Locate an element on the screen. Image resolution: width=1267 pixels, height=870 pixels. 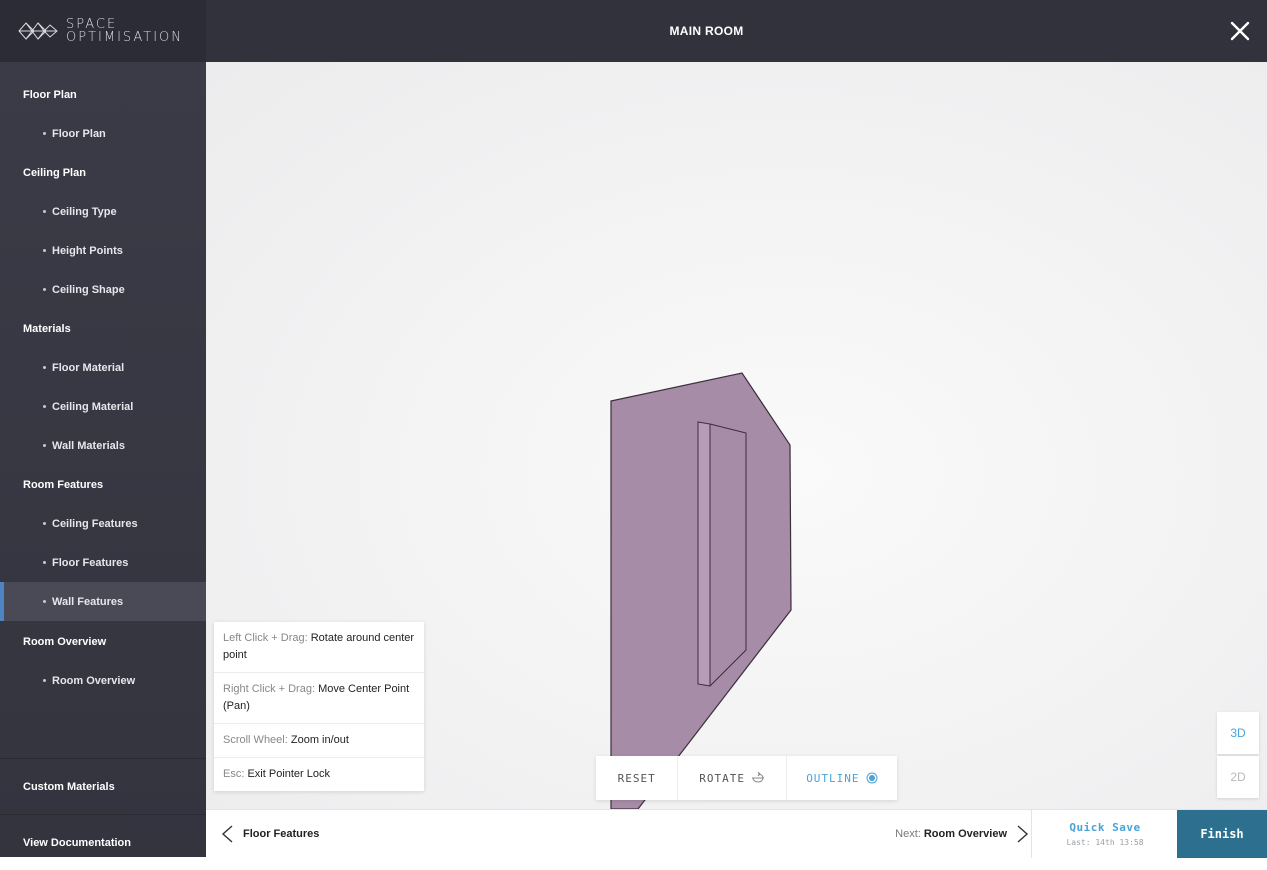
sidebar-section-room-overview: Room Overview is located at coordinates (103, 641).